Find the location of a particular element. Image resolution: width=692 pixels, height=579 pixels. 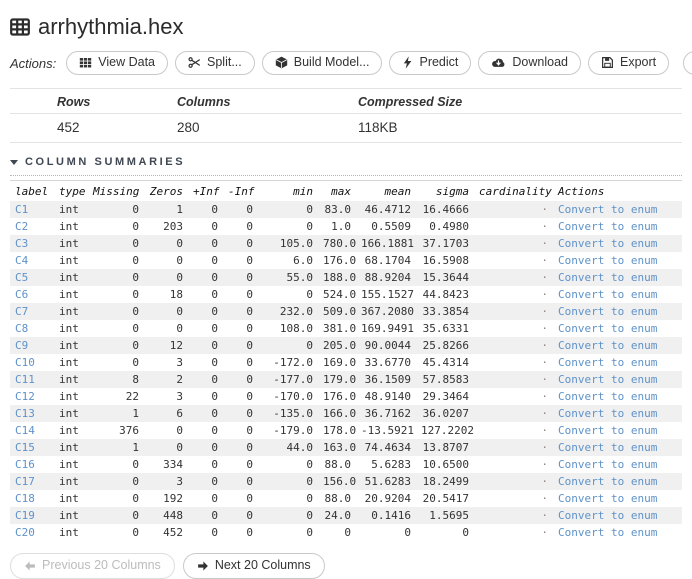

column-summaries-section-header: COLUMN SUMMARIES is located at coordinates (346, 164).